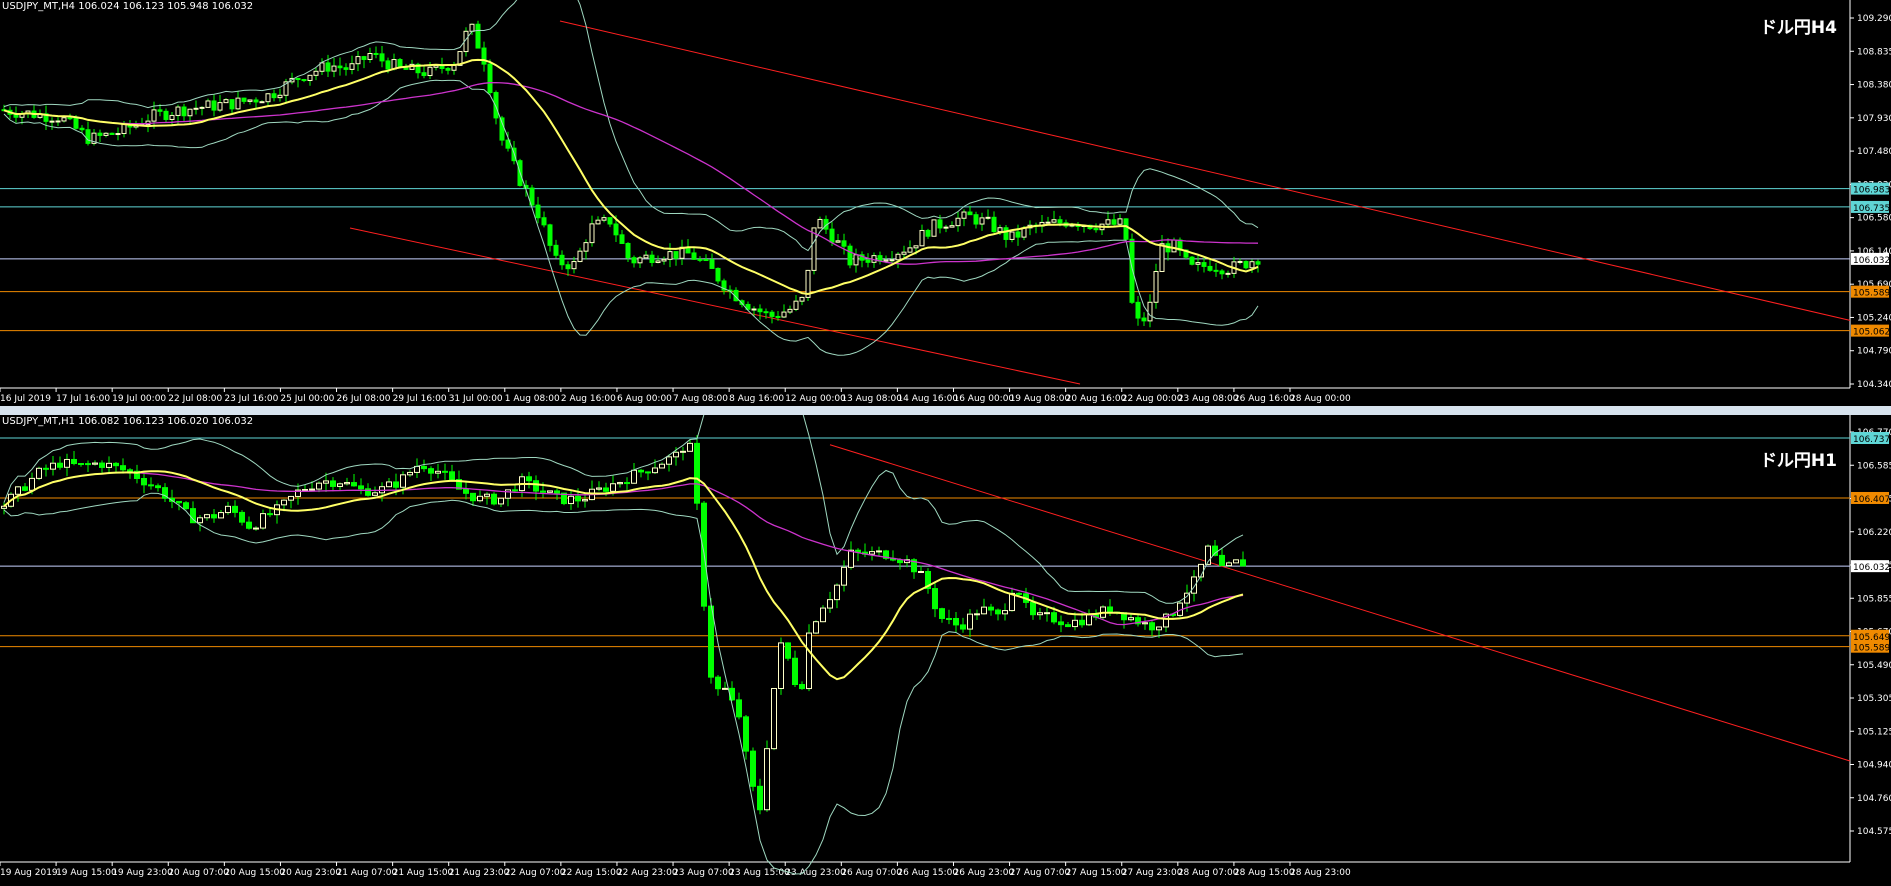 The image size is (1891, 886). Describe the element at coordinates (83, 399) in the screenshot. I see `time-tick-label: 17 Jul 16:00` at that location.